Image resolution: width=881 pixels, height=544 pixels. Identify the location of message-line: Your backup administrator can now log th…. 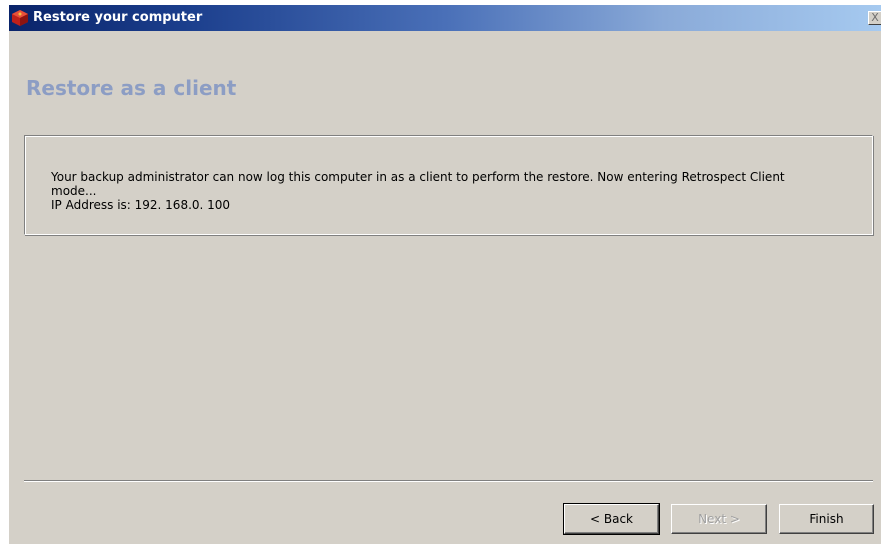
(418, 177).